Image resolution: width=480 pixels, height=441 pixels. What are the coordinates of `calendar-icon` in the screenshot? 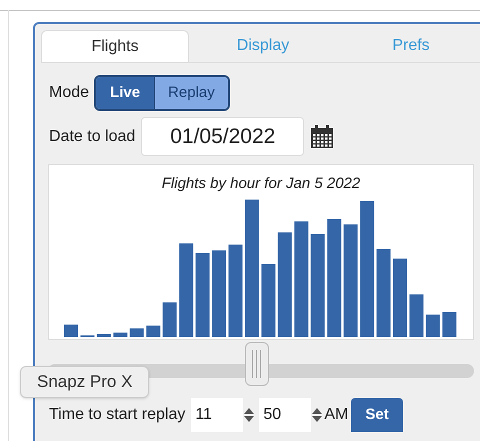 It's located at (322, 136).